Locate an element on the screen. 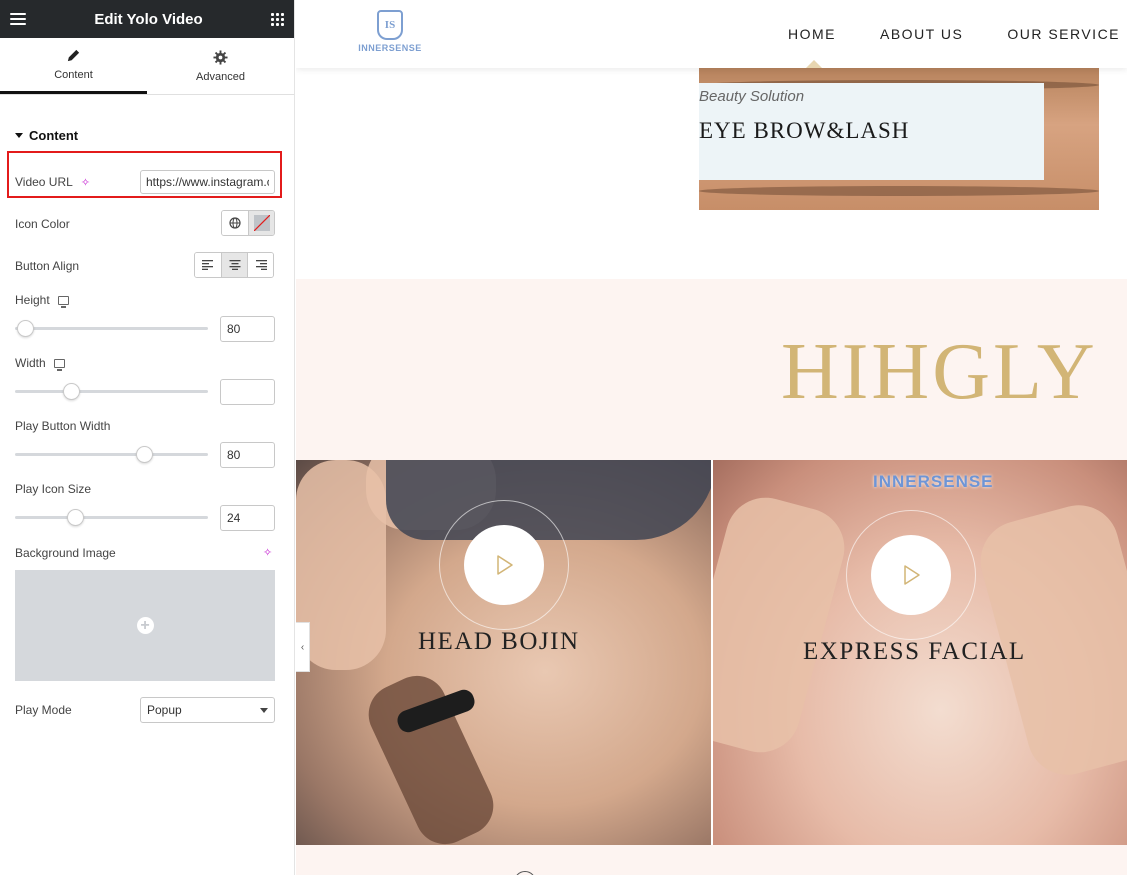  brow-shading is located at coordinates (899, 191).